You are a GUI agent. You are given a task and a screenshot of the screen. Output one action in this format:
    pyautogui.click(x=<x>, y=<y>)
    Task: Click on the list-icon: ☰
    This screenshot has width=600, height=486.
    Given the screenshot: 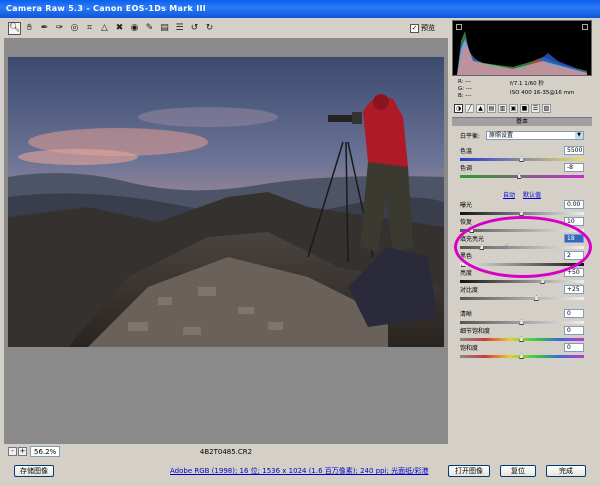 What is the action you would take?
    pyautogui.click(x=179, y=28)
    